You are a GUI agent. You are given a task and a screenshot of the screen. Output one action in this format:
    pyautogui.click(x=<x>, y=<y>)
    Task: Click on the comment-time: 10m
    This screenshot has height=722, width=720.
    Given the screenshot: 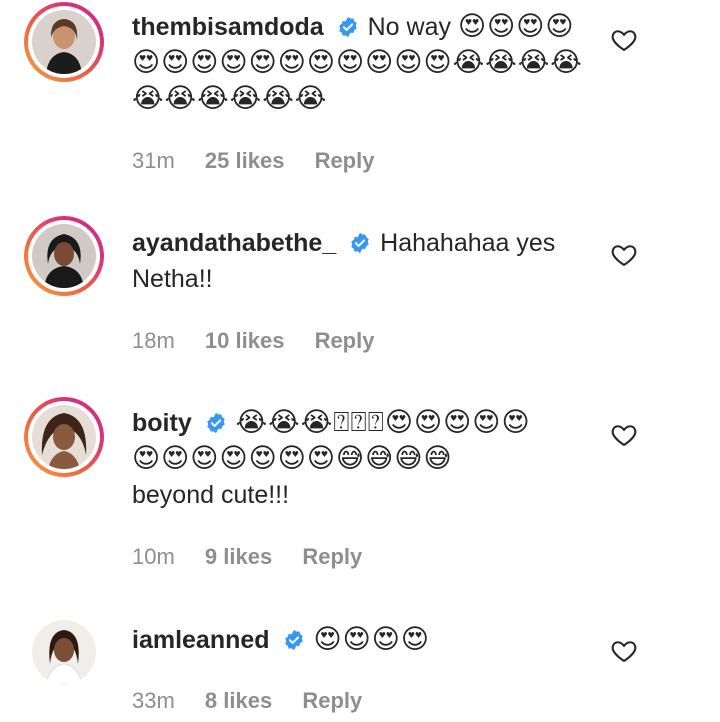 What is the action you would take?
    pyautogui.click(x=153, y=556)
    